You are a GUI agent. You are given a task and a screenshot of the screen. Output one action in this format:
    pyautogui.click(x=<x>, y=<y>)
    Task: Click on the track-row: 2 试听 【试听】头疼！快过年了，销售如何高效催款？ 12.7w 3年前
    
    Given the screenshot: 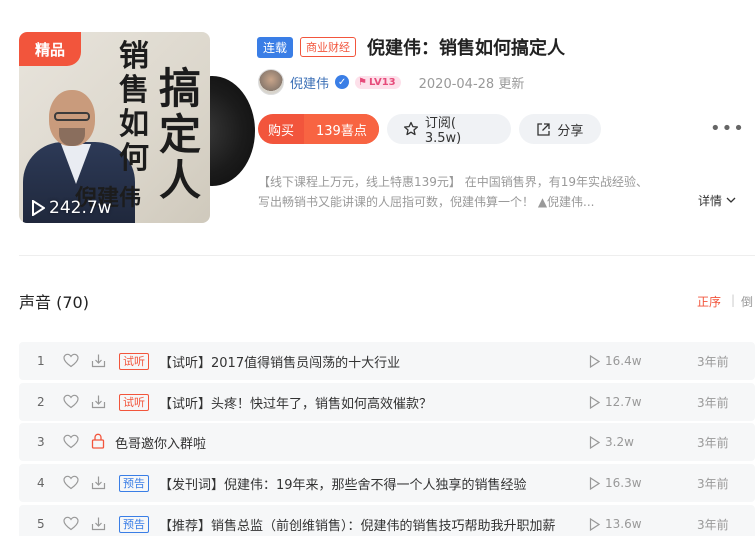 What is the action you would take?
    pyautogui.click(x=387, y=402)
    